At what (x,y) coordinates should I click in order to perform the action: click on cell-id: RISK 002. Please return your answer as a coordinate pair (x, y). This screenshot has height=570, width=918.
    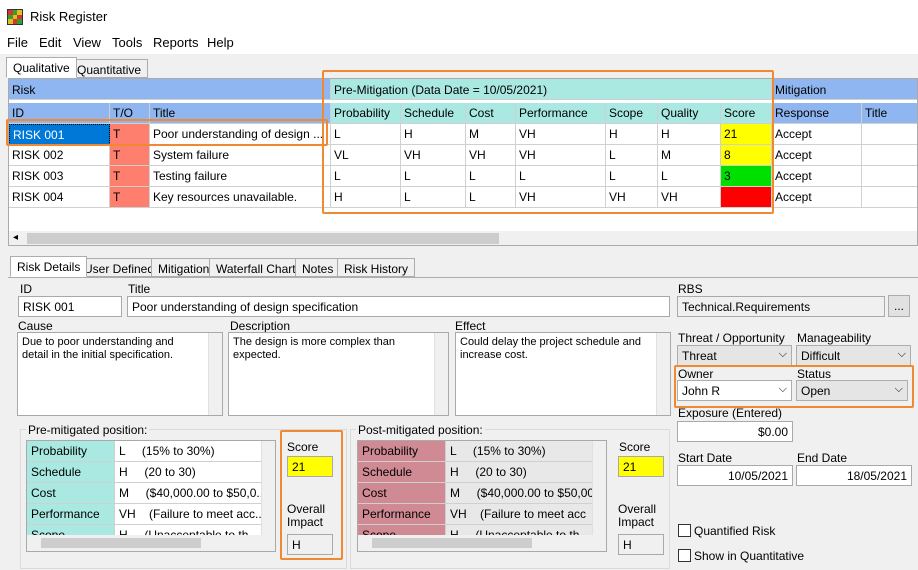
    Looking at the image, I should click on (59, 155).